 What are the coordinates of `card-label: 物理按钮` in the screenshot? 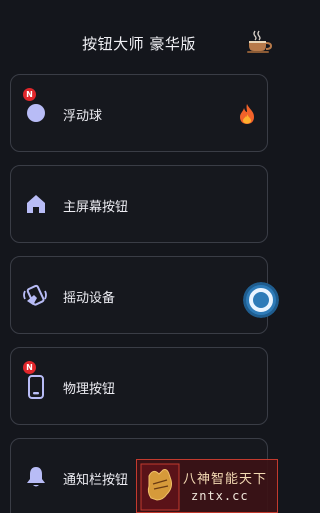 It's located at (89, 389).